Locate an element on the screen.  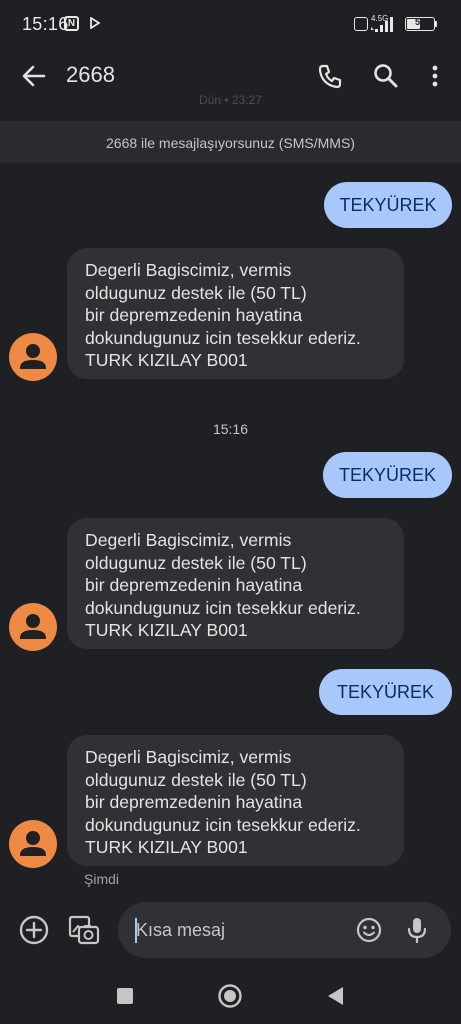
volte-icon is located at coordinates (361, 24).